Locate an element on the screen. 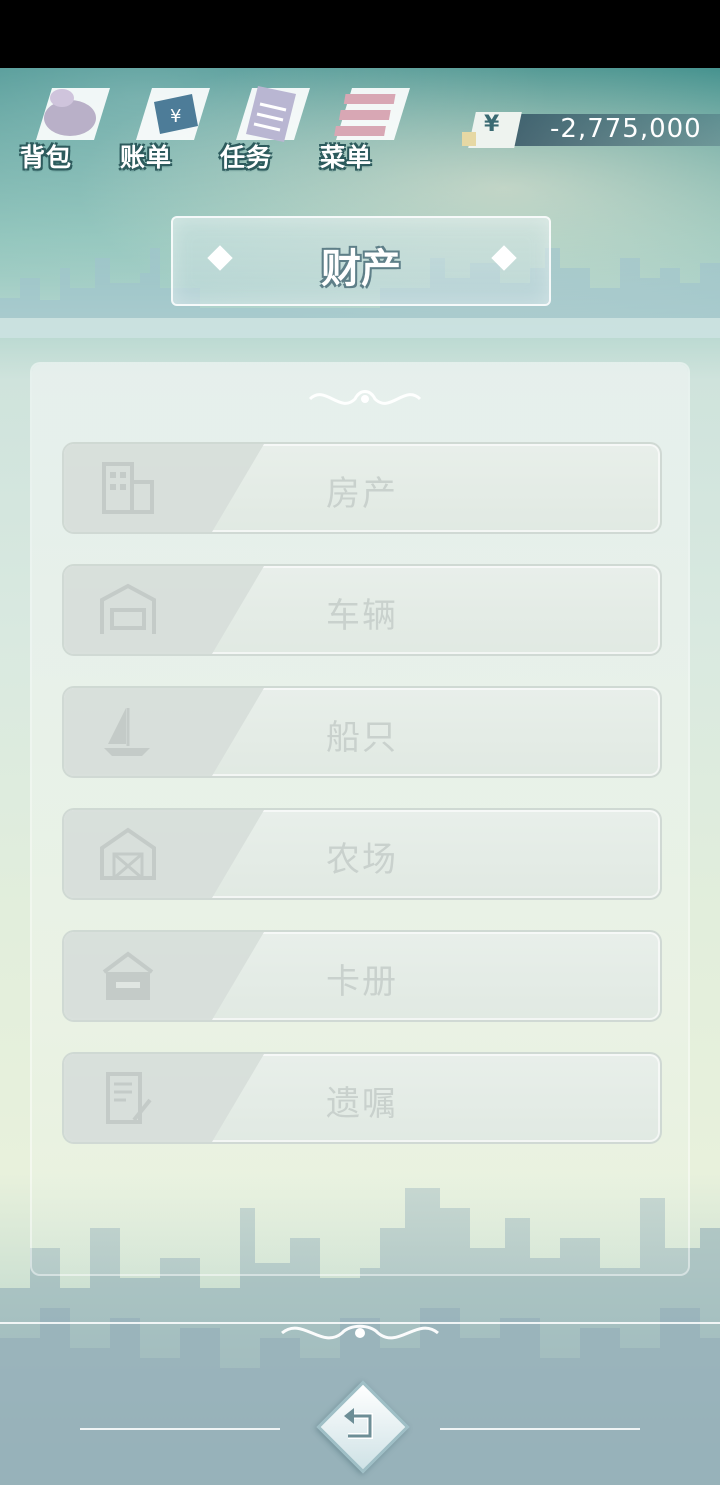  menu-icon is located at coordinates (372, 114).